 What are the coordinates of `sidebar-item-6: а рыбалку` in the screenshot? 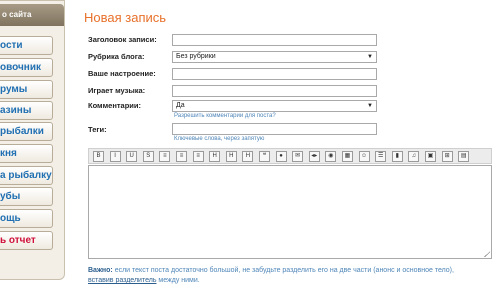 It's located at (26, 175).